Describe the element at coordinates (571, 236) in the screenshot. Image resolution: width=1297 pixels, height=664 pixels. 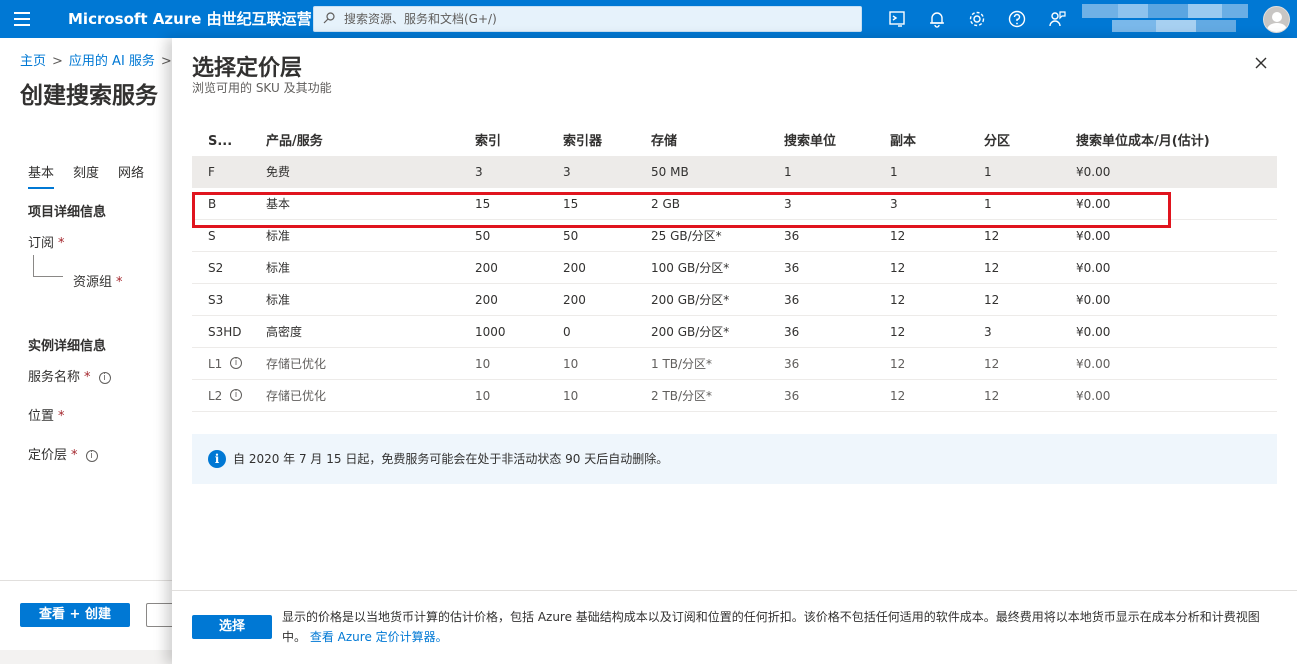
I see `cell-indexers: 50` at that location.